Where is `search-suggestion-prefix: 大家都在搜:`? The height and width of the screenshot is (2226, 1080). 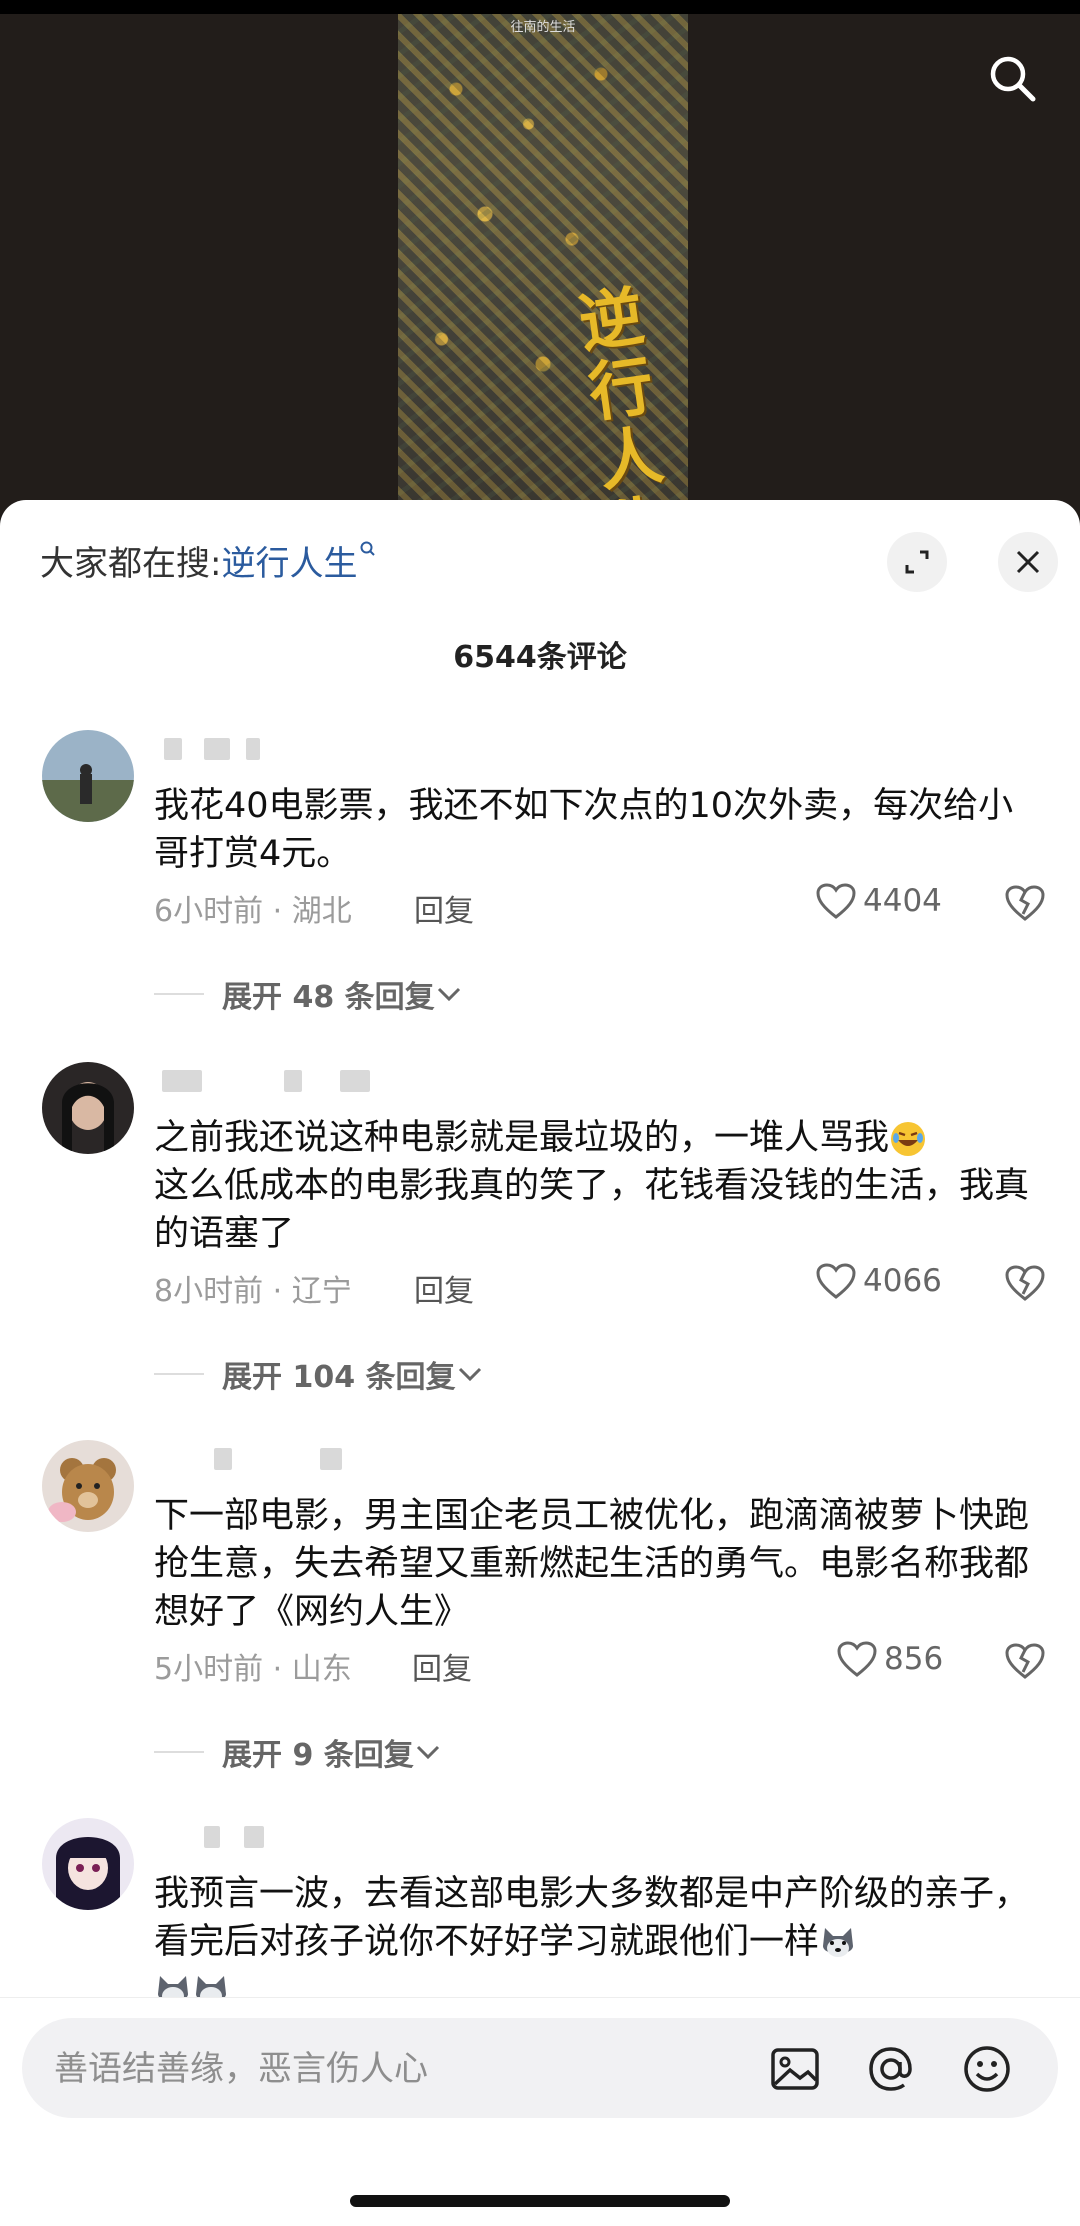 search-suggestion-prefix: 大家都在搜: is located at coordinates (131, 564).